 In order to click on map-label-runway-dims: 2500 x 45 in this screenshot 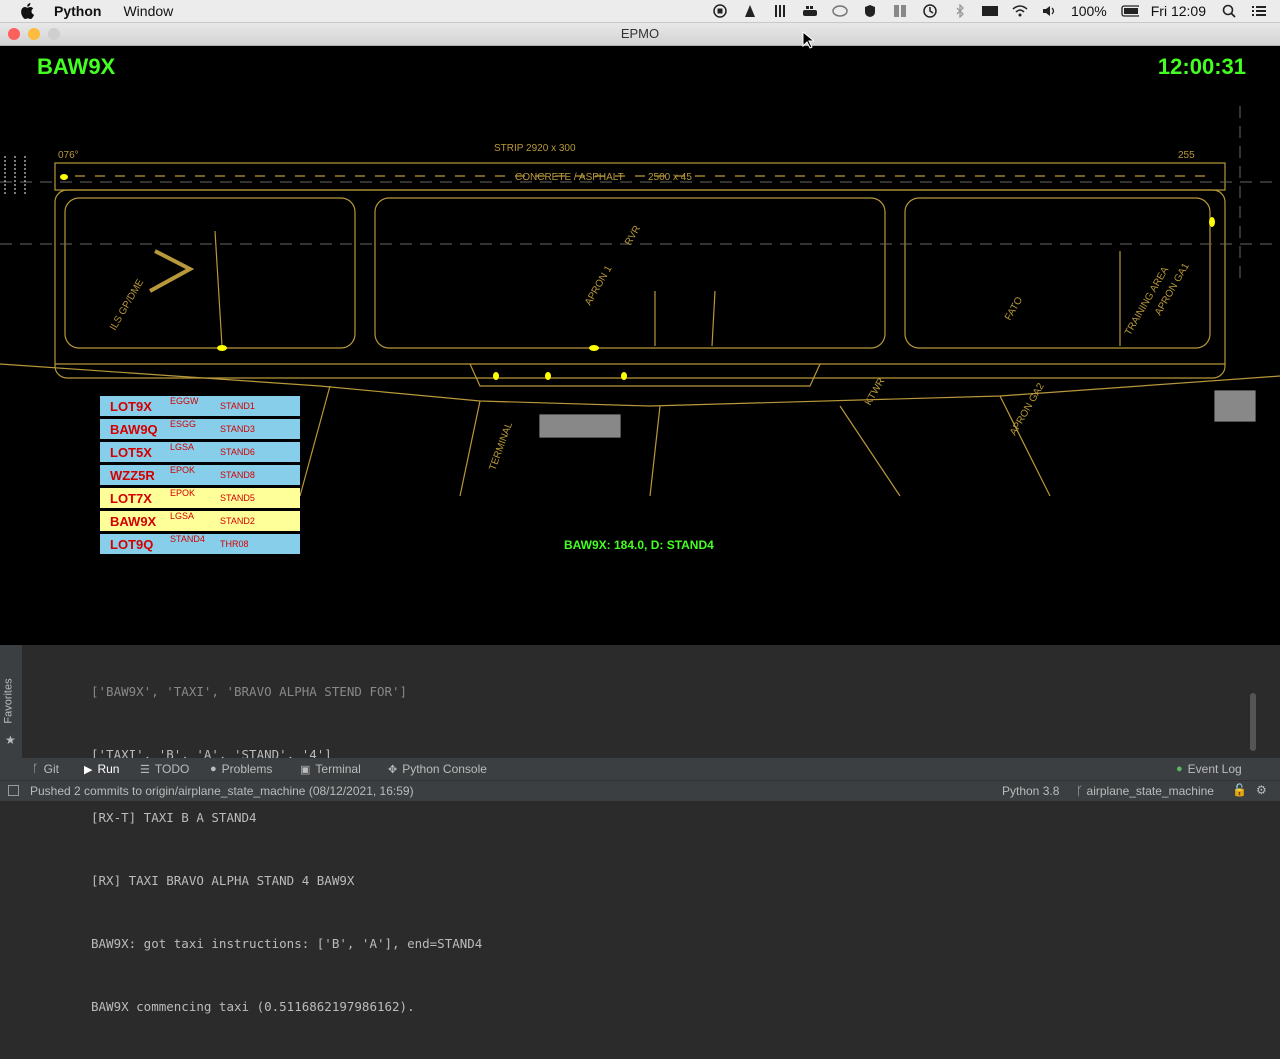, I will do `click(670, 177)`.